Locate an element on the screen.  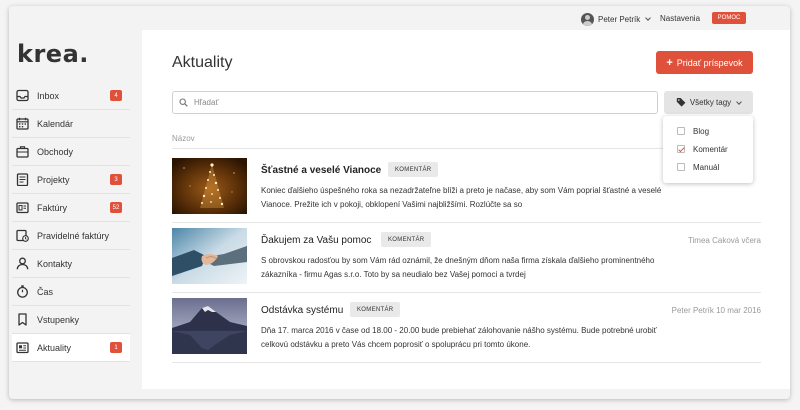
column-header-title: Názov is located at coordinates (183, 138).